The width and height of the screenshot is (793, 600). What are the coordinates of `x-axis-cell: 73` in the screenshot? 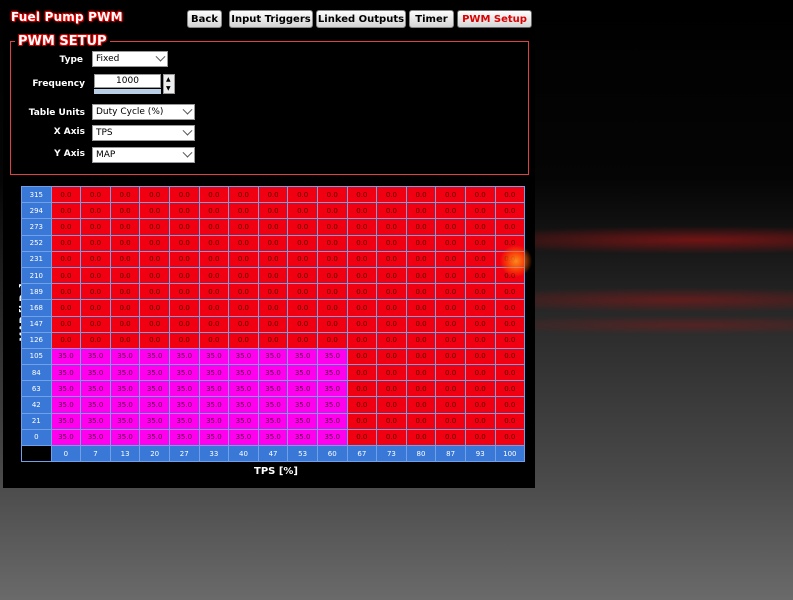 It's located at (391, 453).